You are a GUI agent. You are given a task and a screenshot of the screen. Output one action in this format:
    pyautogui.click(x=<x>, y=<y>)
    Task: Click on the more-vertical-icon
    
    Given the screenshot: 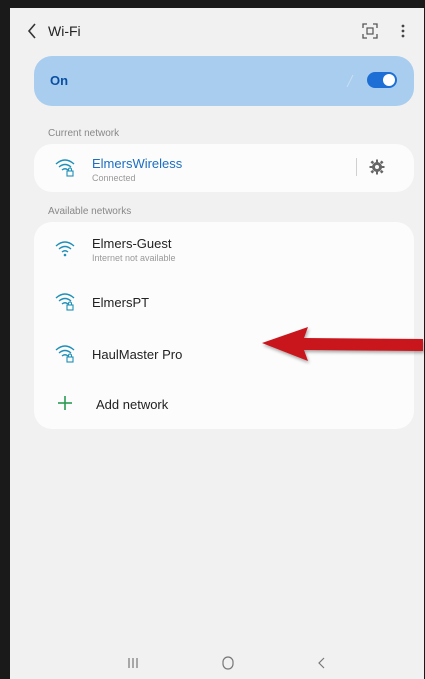 What is the action you would take?
    pyautogui.click(x=403, y=31)
    